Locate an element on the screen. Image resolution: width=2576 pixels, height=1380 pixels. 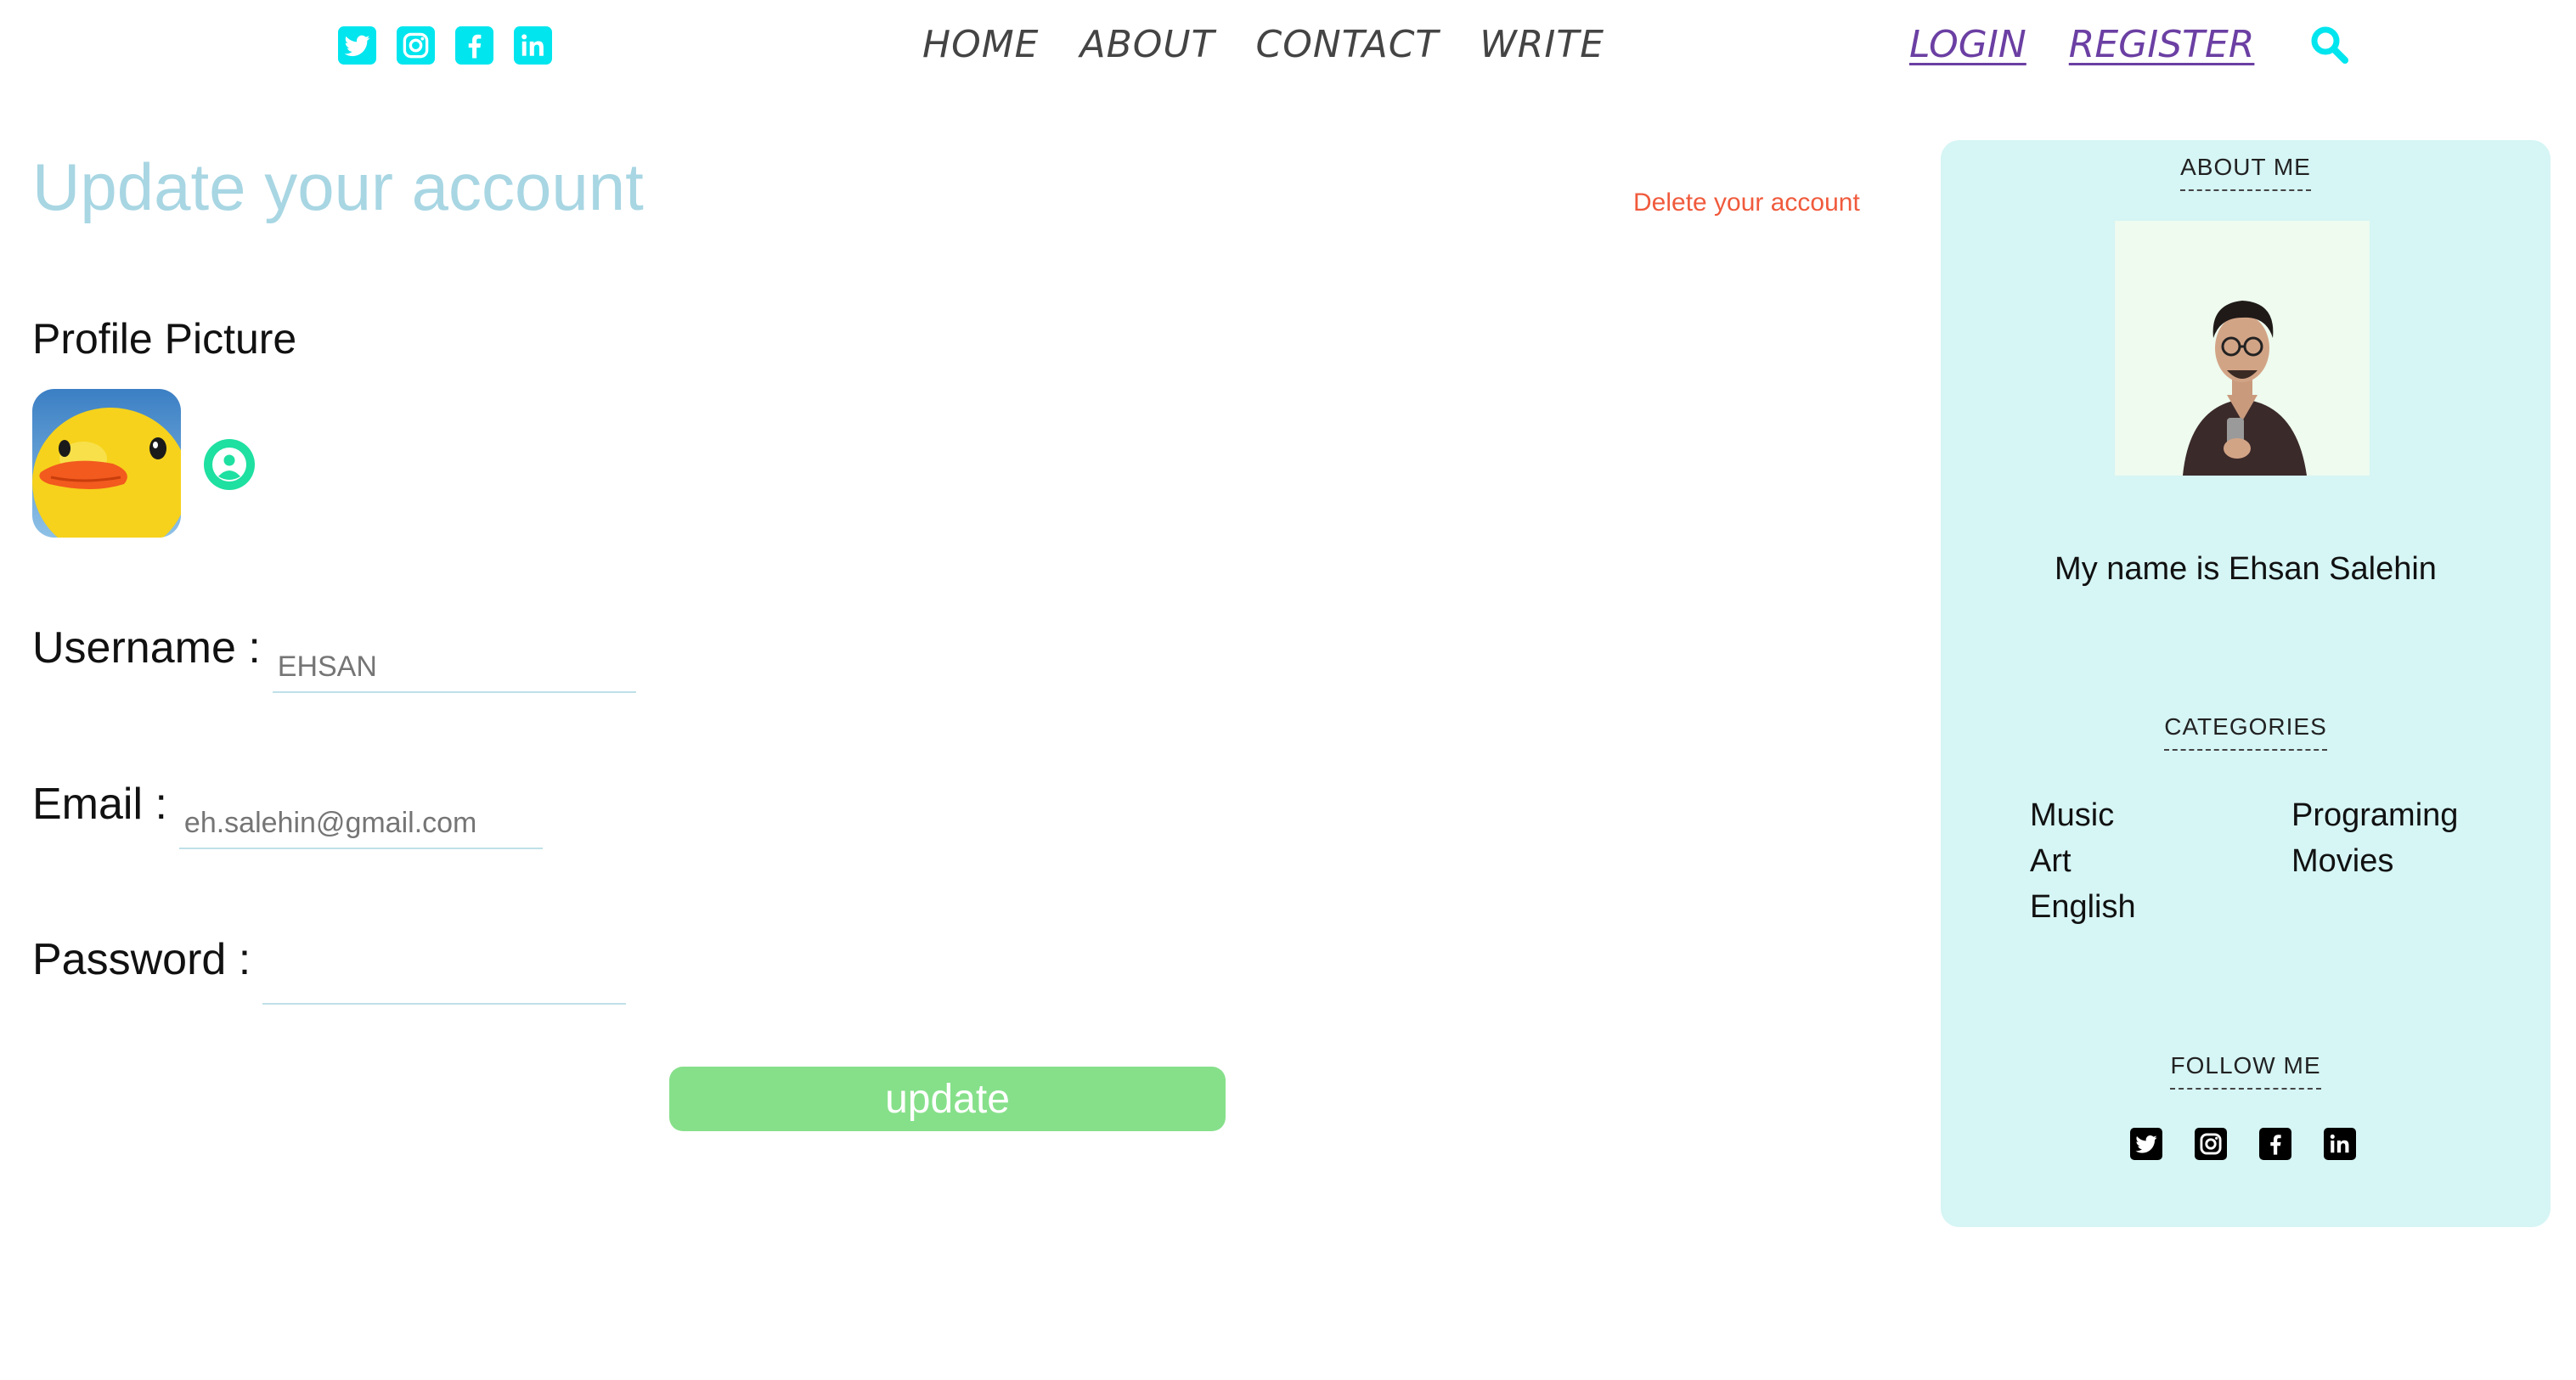
profile-picture-label: Profile Picture is located at coordinates (164, 339).